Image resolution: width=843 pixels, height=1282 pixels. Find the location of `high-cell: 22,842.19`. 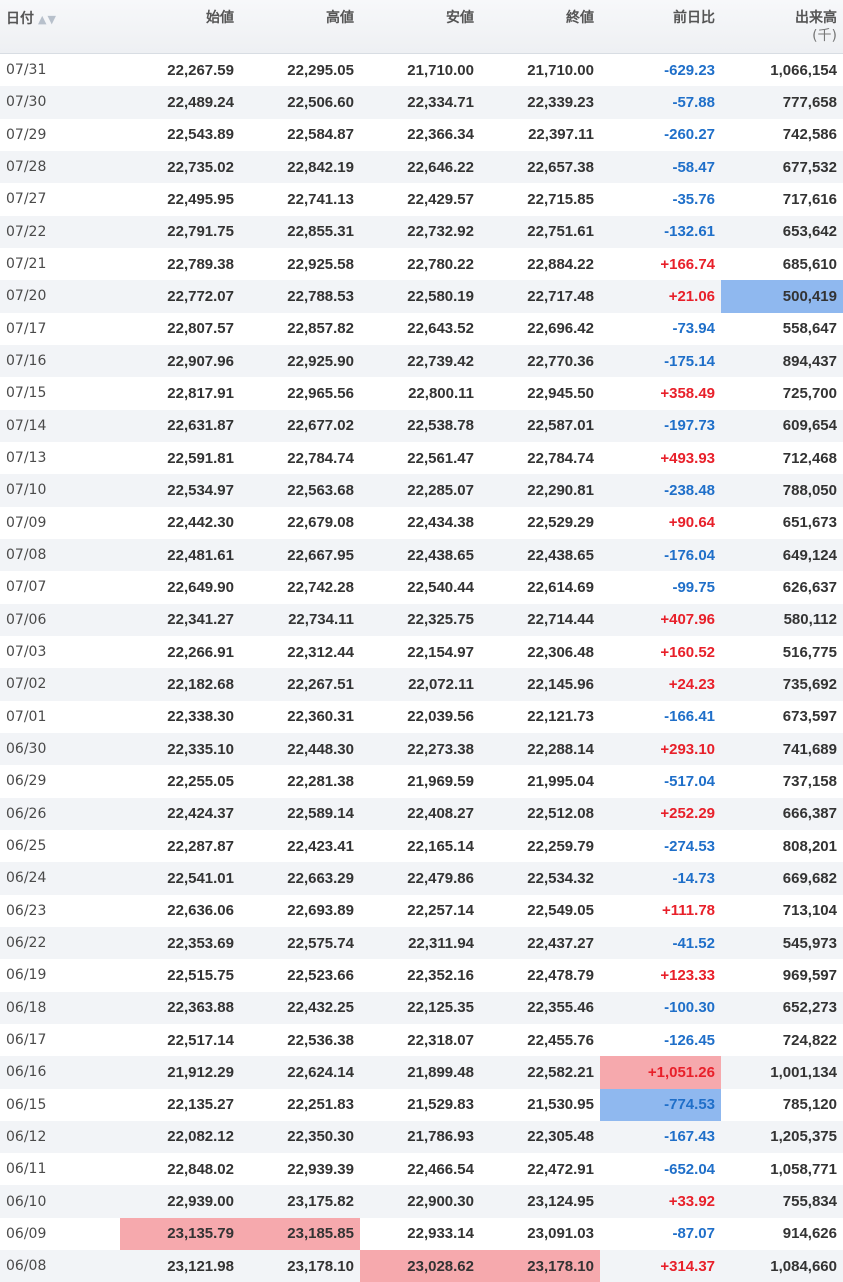

high-cell: 22,842.19 is located at coordinates (300, 167).